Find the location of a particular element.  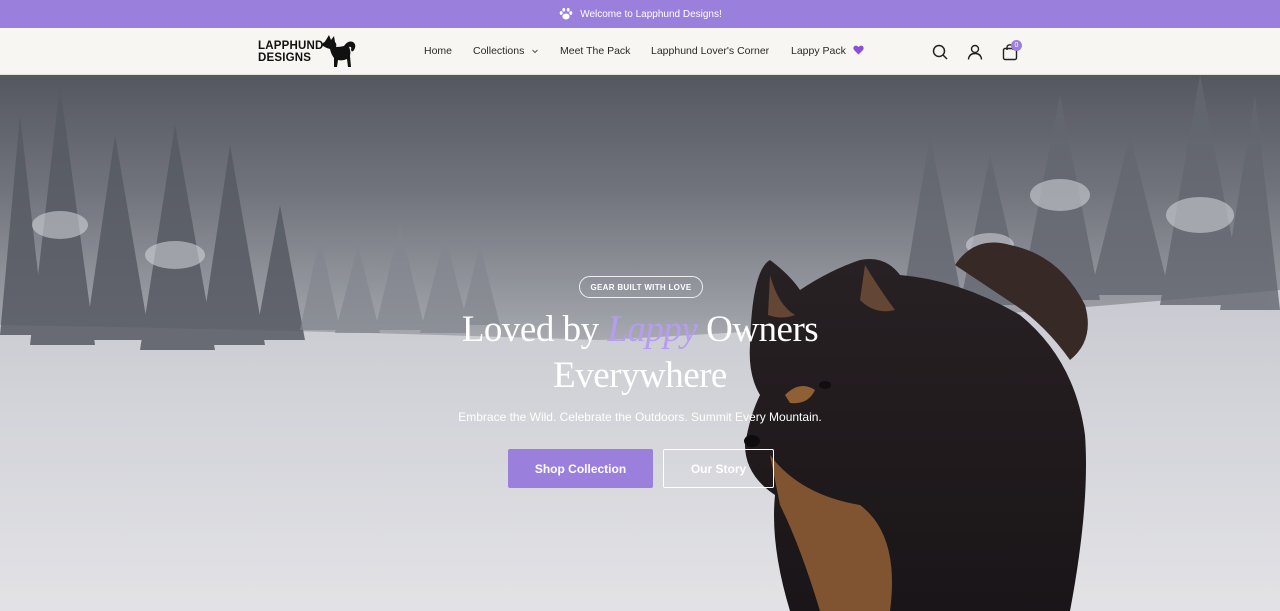

nav-home: Home is located at coordinates (438, 51).